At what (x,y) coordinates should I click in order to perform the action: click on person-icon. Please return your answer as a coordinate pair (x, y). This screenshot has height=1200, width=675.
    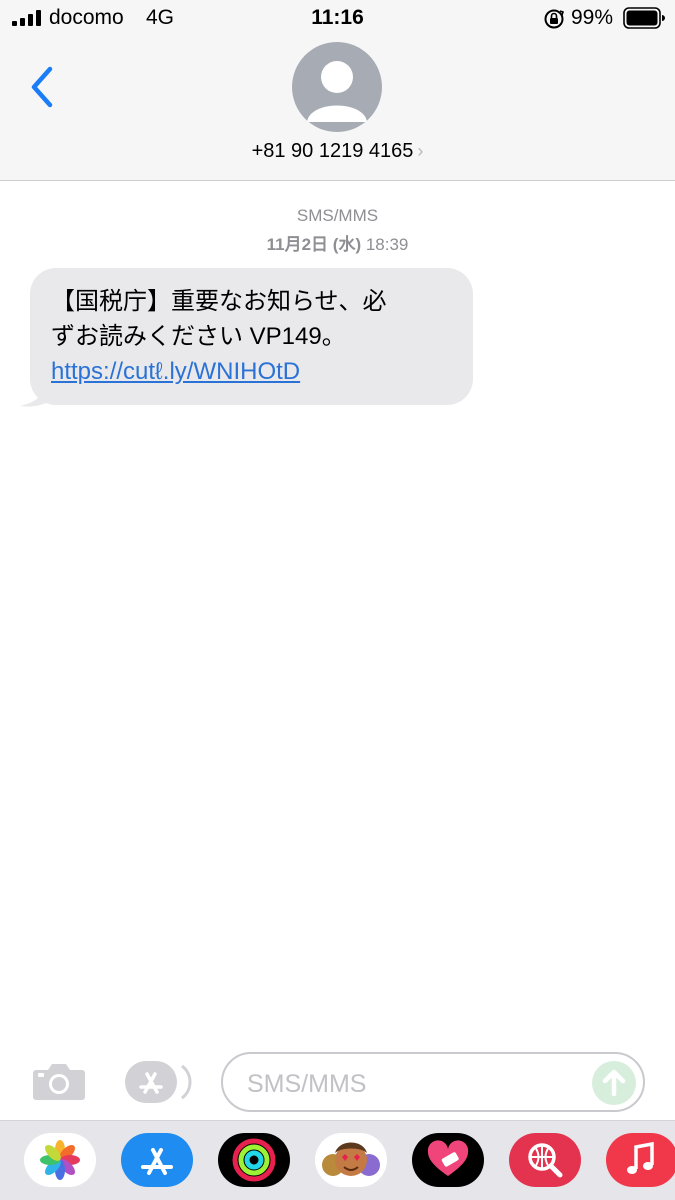
    Looking at the image, I should click on (337, 91).